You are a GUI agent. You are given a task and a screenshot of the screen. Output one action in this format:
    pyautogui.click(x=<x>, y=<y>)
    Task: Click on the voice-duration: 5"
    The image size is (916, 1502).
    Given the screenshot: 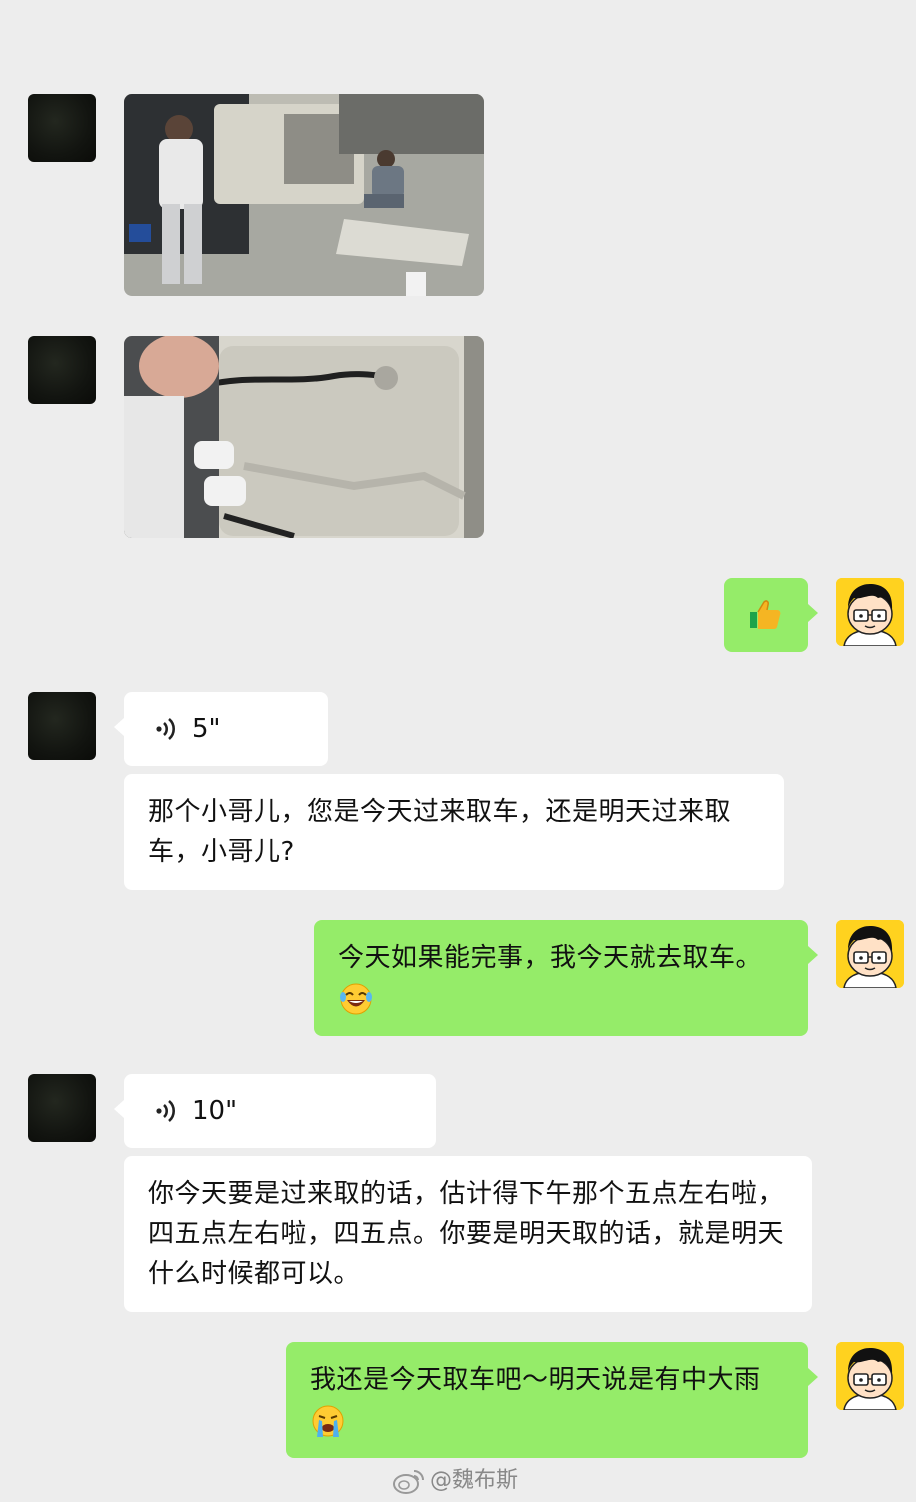 What is the action you would take?
    pyautogui.click(x=206, y=729)
    